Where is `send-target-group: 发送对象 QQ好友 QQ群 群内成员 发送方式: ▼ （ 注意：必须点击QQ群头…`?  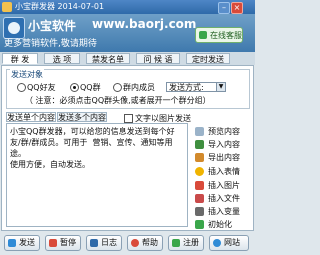
send-target-group: 发送对象 QQ好友 QQ群 群内成员 发送方式: ▼ （ 注意：必须点击QQ群头… is located at coordinates (128, 89).